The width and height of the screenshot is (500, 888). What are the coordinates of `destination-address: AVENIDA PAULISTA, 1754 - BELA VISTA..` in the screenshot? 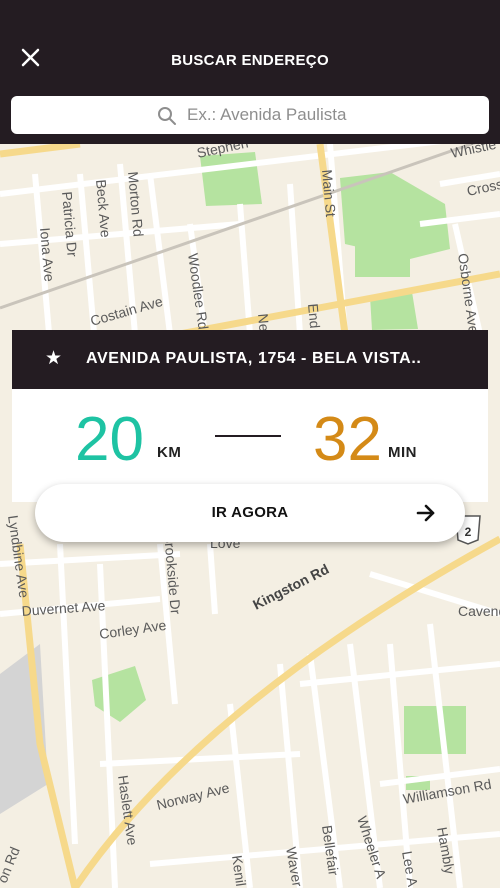 It's located at (254, 358).